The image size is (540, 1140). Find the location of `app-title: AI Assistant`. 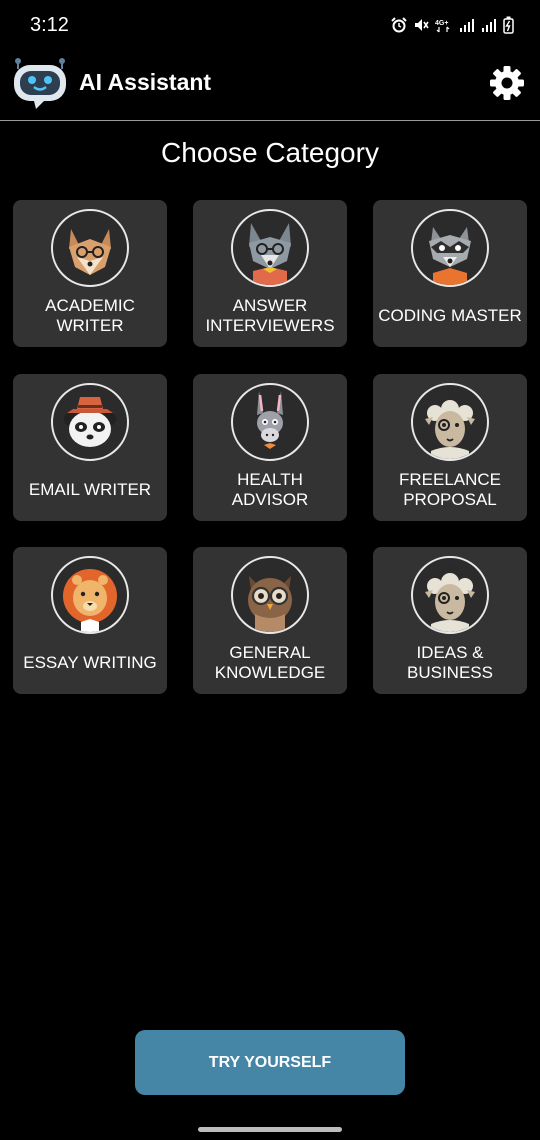

app-title: AI Assistant is located at coordinates (145, 82).